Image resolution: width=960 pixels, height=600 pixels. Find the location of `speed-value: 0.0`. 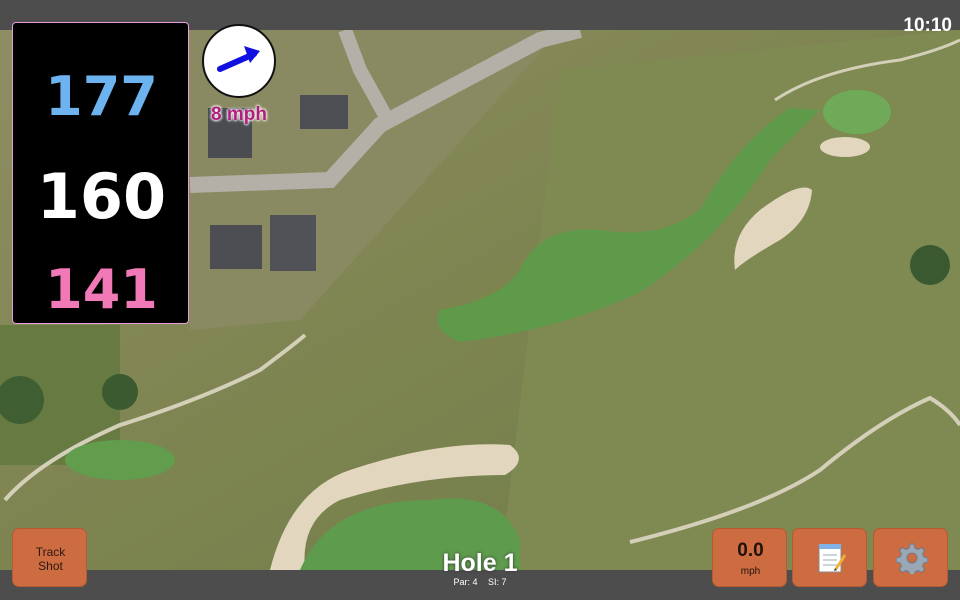

speed-value: 0.0 is located at coordinates (750, 550).